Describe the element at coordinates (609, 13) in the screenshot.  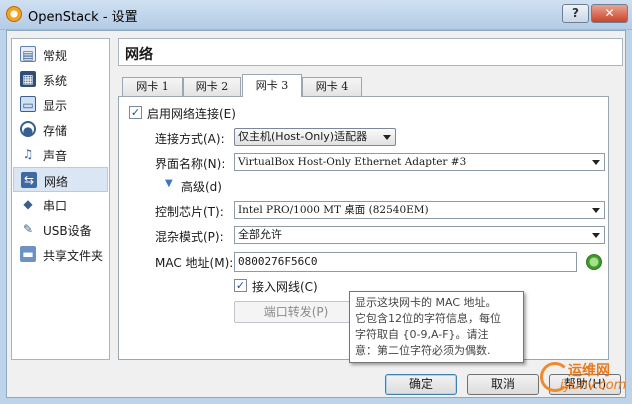
I see `close-button: ✕` at that location.